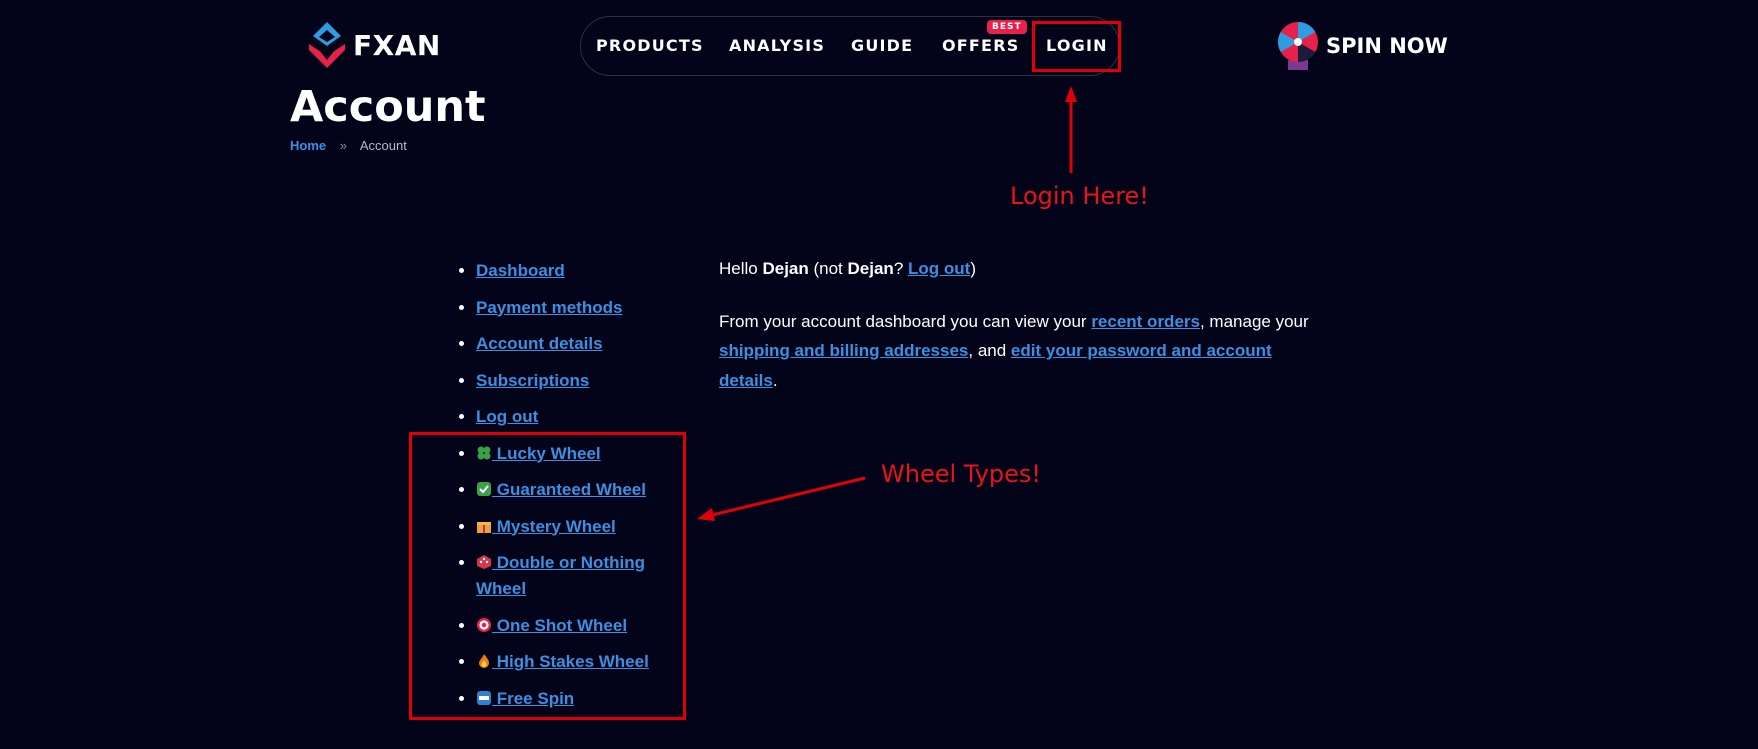 This screenshot has height=749, width=1758. What do you see at coordinates (887, 303) in the screenshot?
I see `annotation-arrows` at bounding box center [887, 303].